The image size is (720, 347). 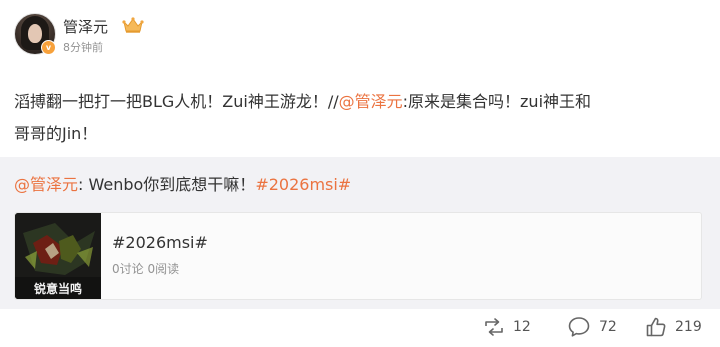 I want to click on repost-mention-link: @管泽元, so click(x=46, y=184).